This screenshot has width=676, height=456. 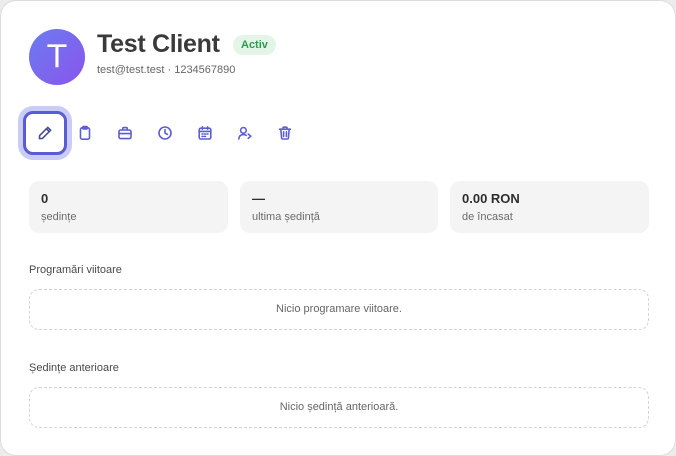 I want to click on stat-value: —, so click(x=258, y=198).